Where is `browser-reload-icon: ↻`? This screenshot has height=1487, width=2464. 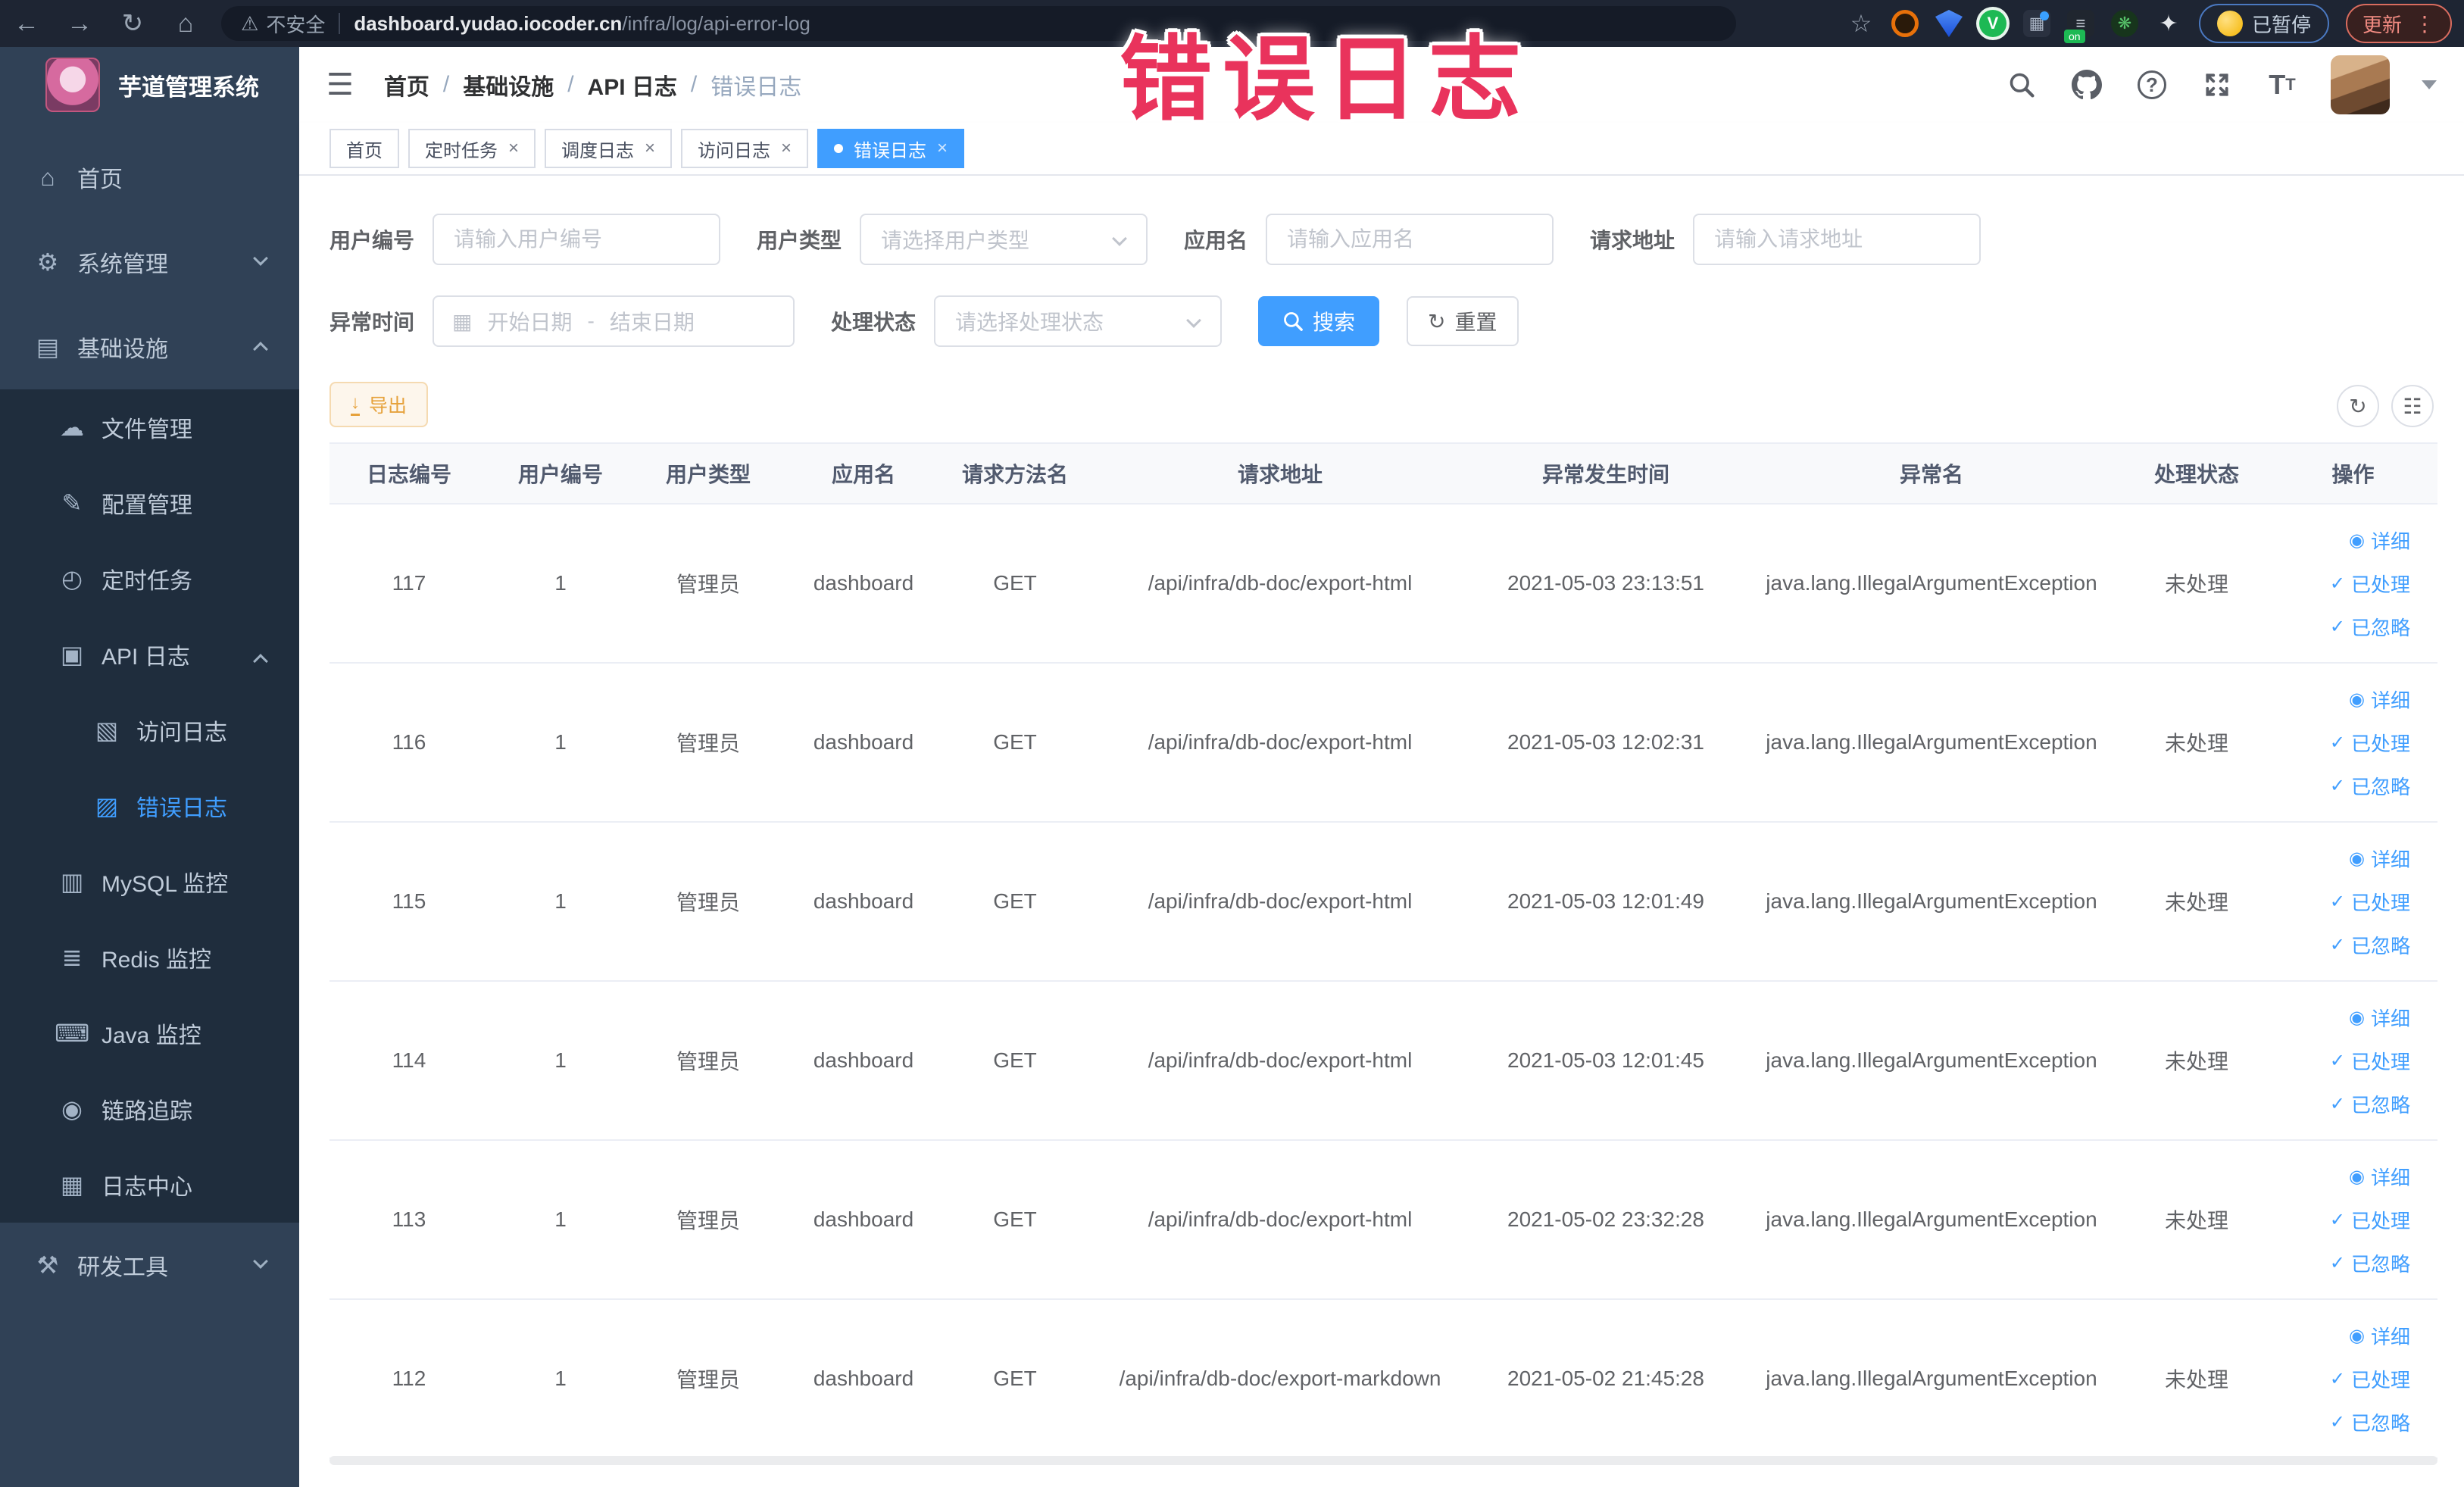 browser-reload-icon: ↻ is located at coordinates (132, 23).